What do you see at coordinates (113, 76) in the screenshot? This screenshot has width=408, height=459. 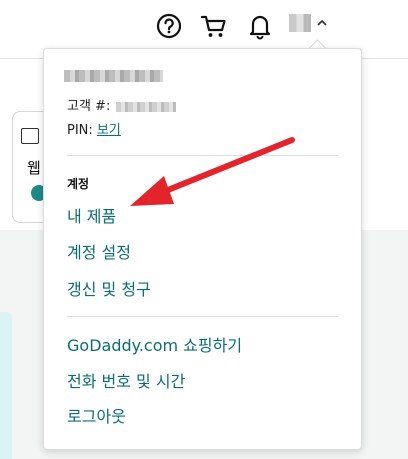 I see `user-name-redacted` at bounding box center [113, 76].